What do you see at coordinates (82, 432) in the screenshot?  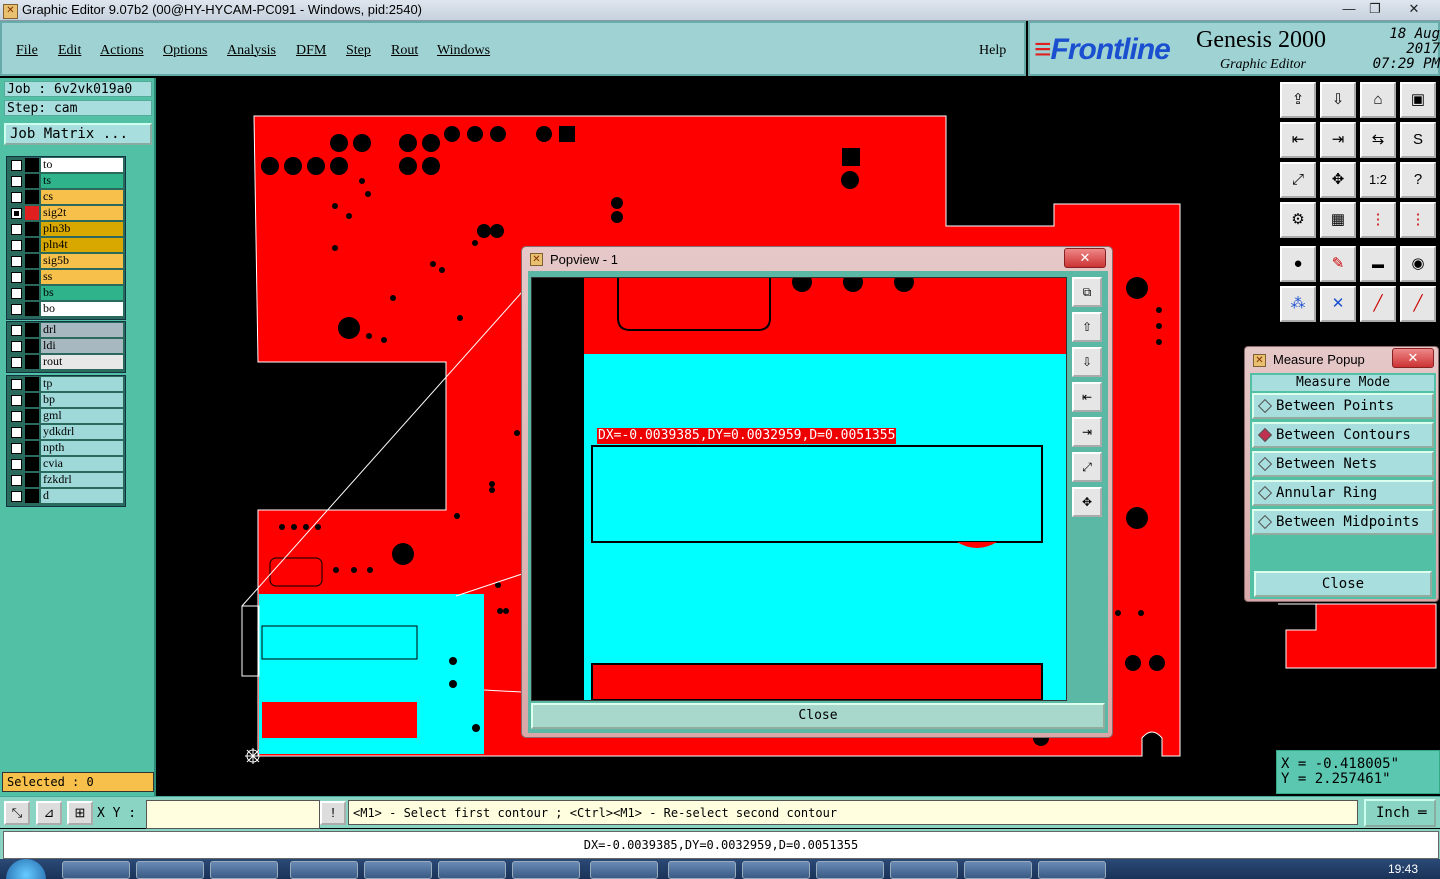 I see `layer-name: ydkdrl` at bounding box center [82, 432].